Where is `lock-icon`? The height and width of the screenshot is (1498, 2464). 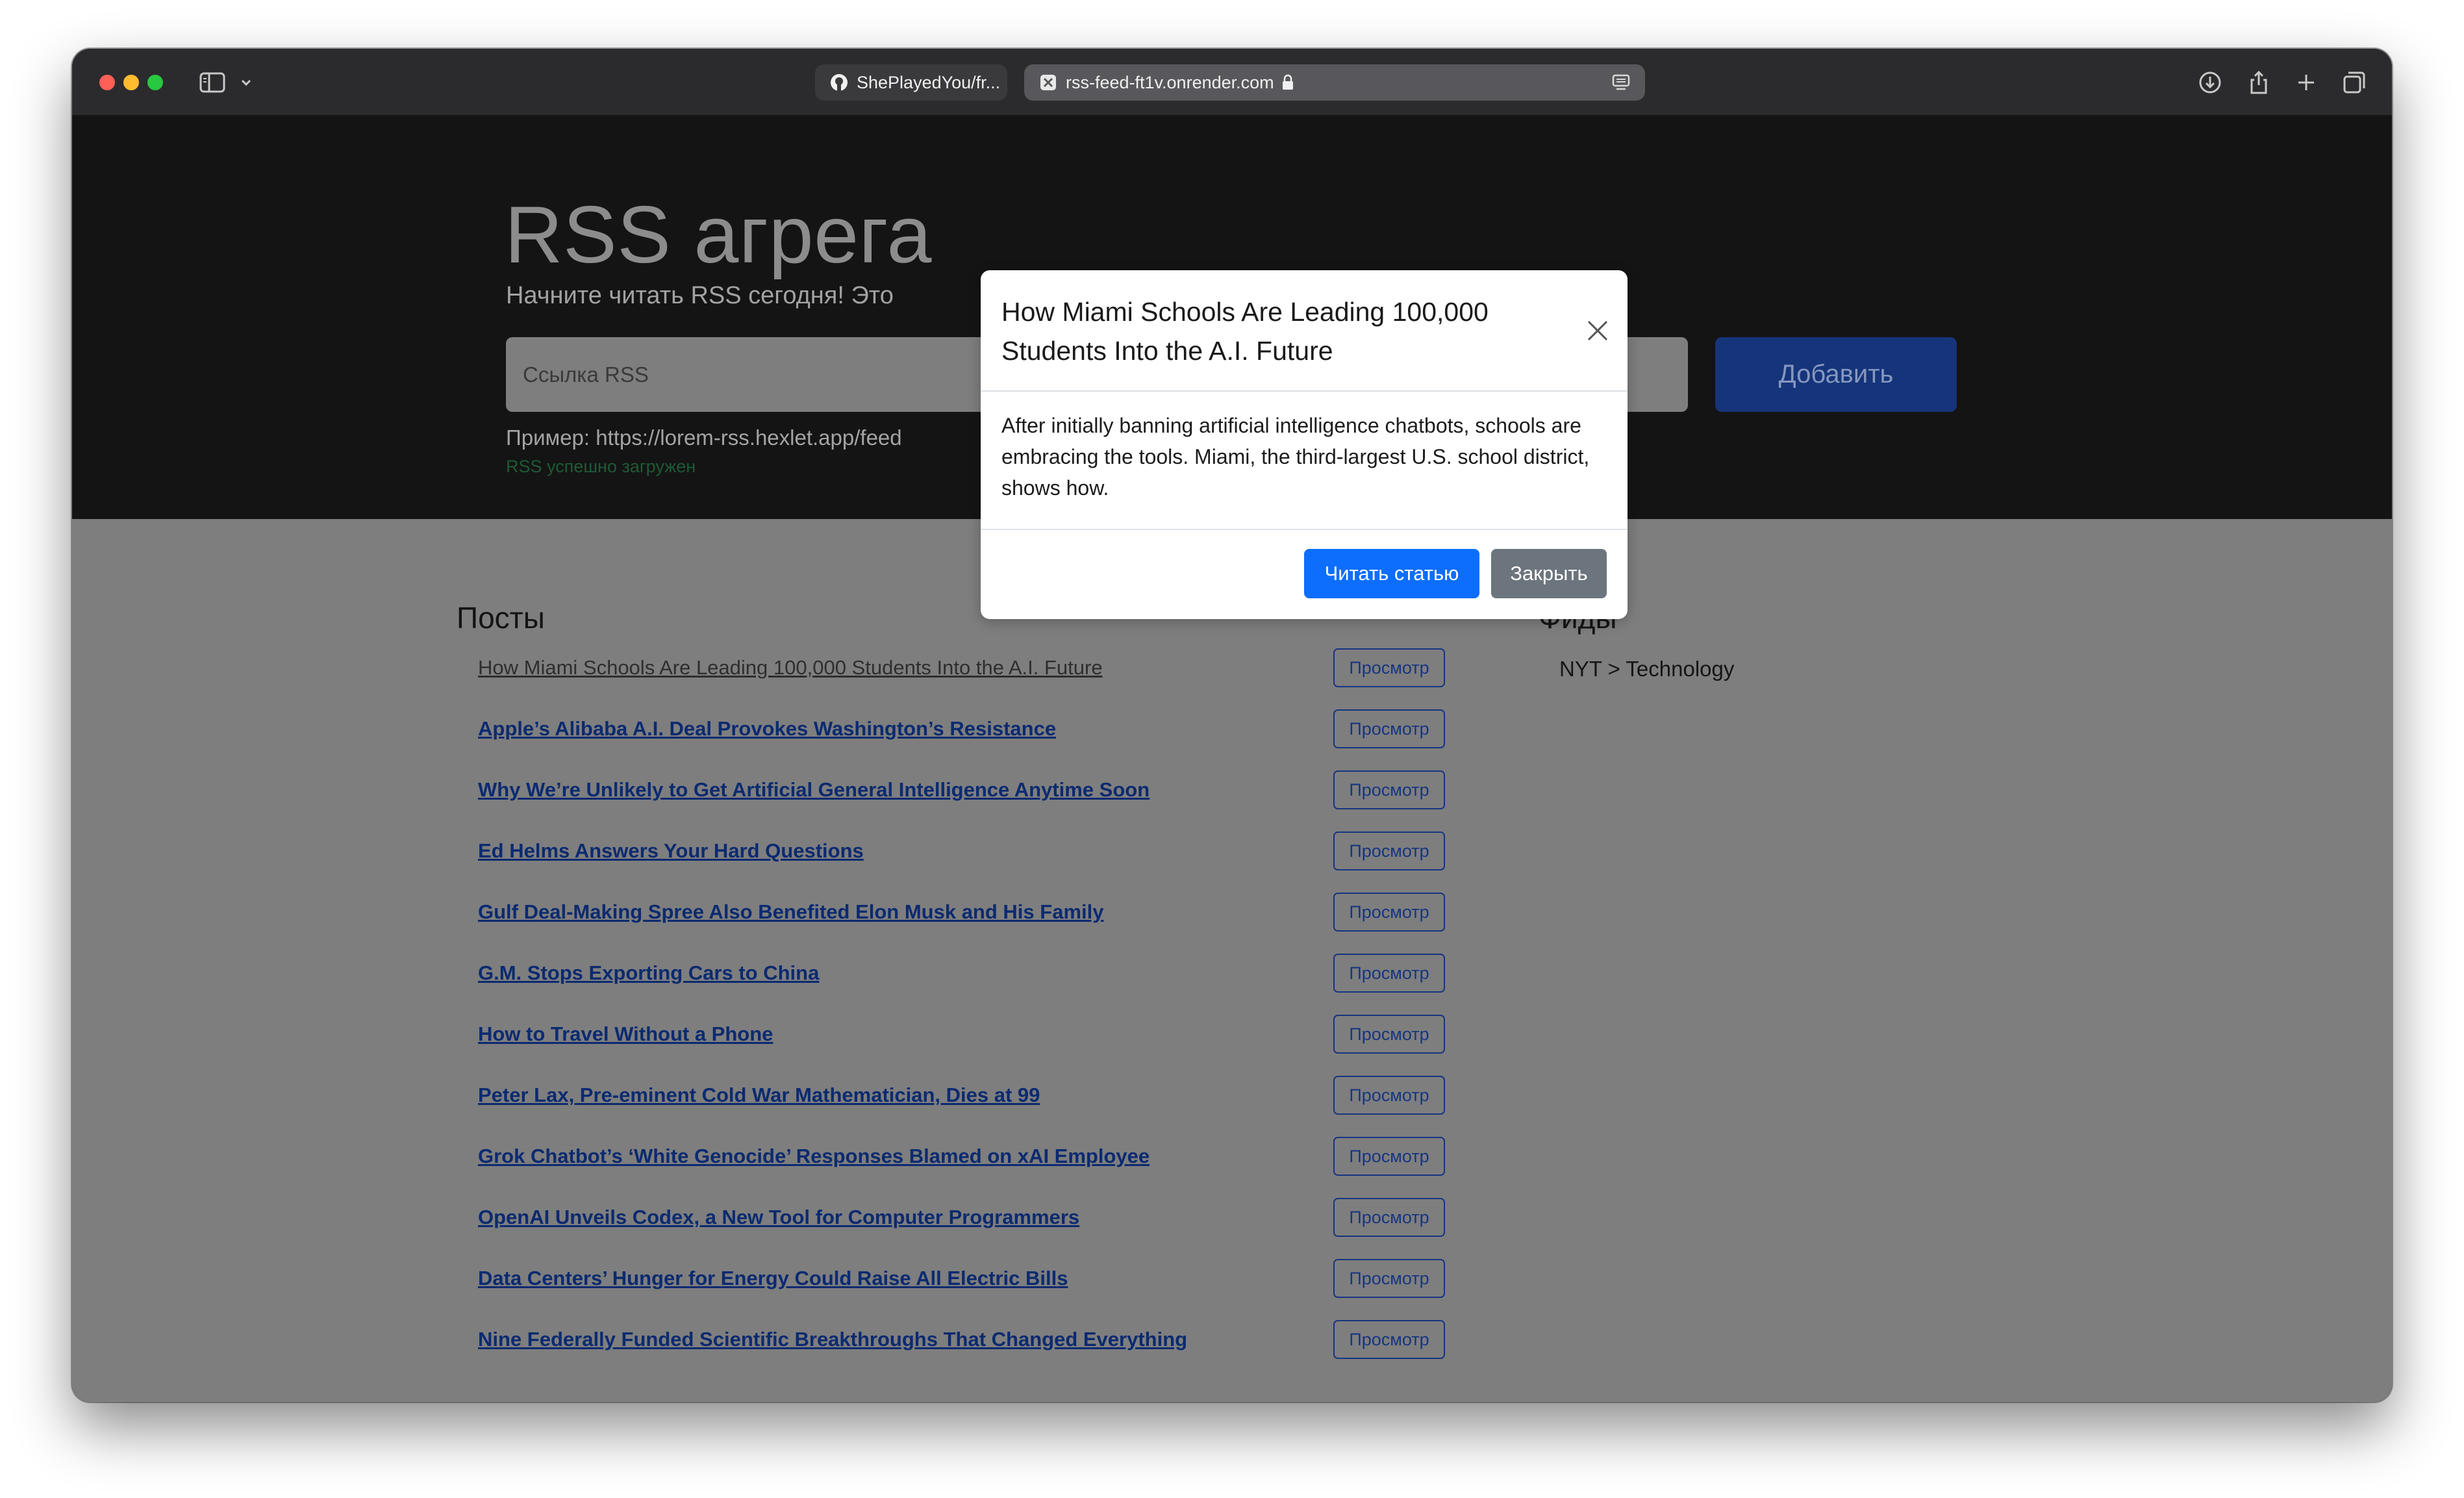
lock-icon is located at coordinates (1287, 82).